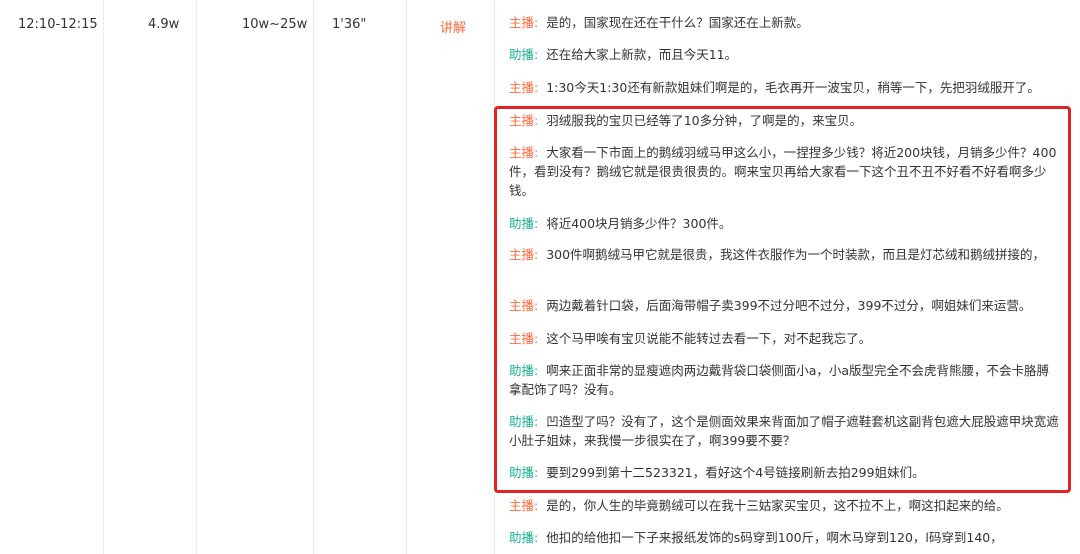  Describe the element at coordinates (164, 24) in the screenshot. I see `viewer-count-cell: 4.9w` at that location.